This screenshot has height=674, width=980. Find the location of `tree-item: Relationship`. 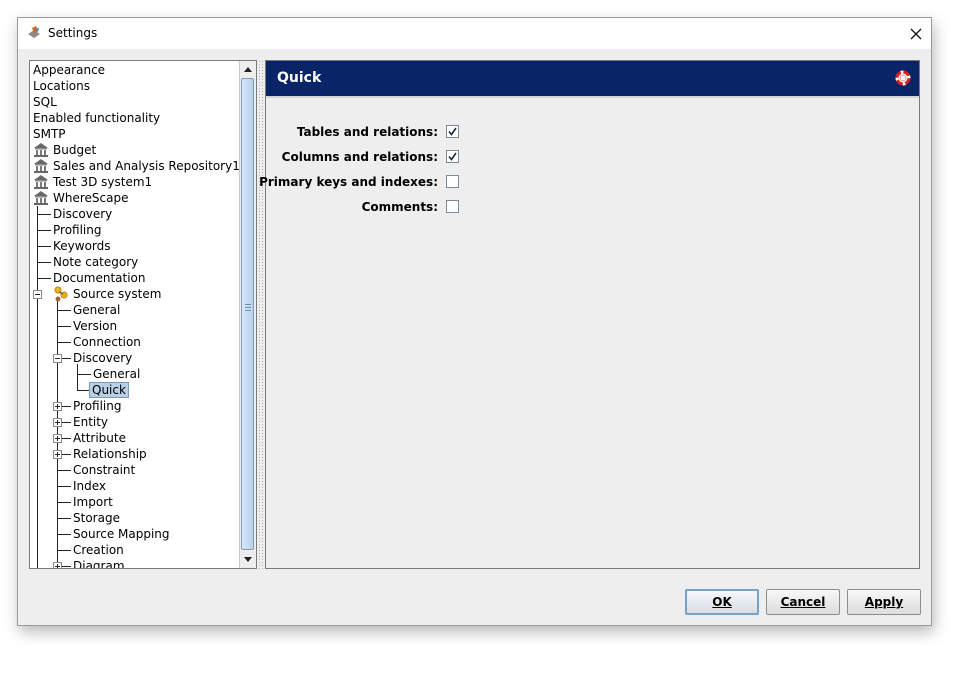

tree-item: Relationship is located at coordinates (110, 454).